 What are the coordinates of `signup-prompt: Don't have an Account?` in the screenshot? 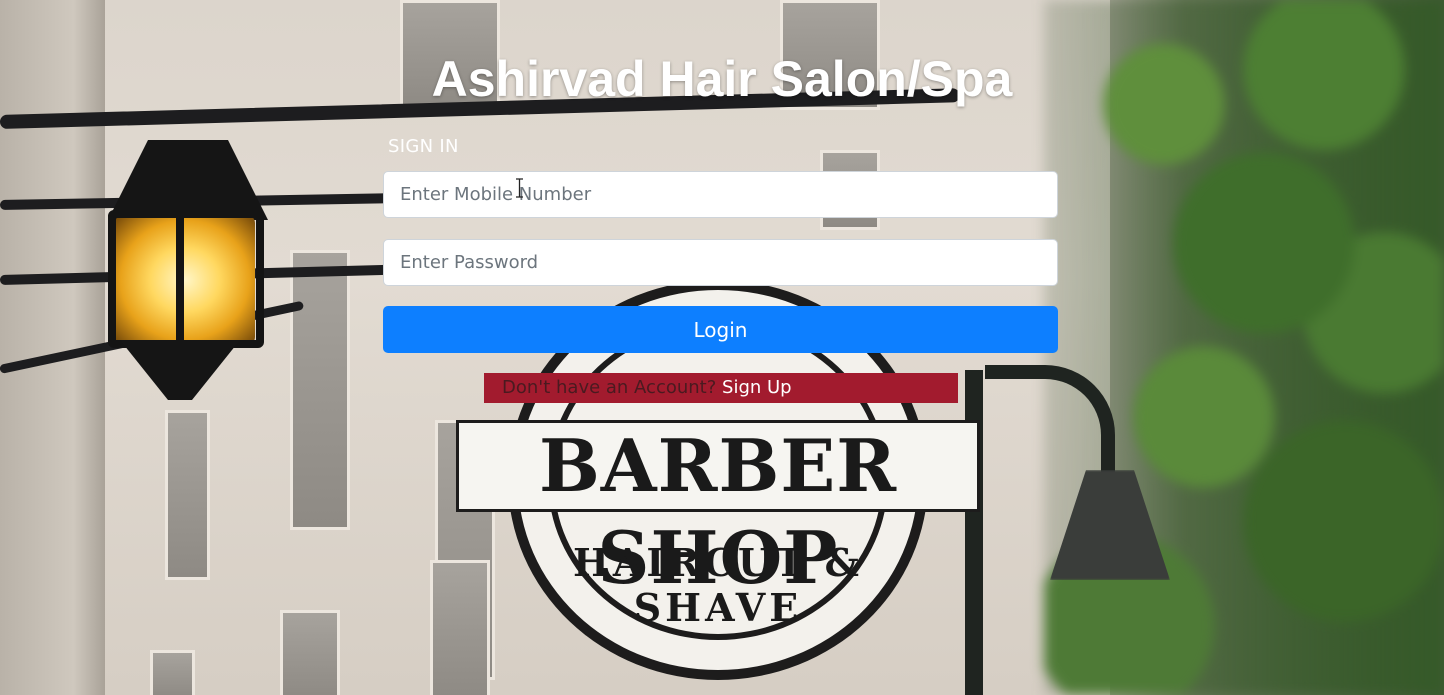 It's located at (612, 387).